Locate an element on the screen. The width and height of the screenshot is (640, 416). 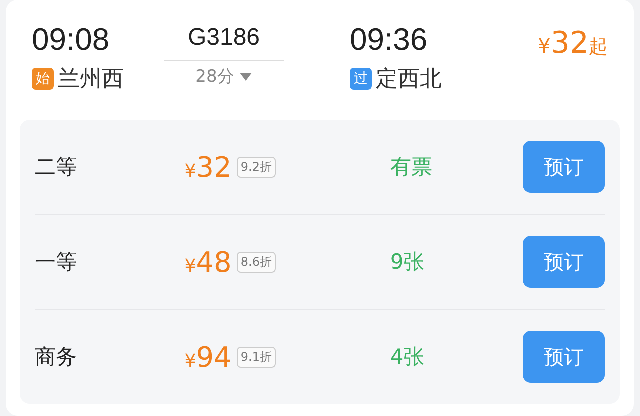
price-suffix: 起 is located at coordinates (598, 47).